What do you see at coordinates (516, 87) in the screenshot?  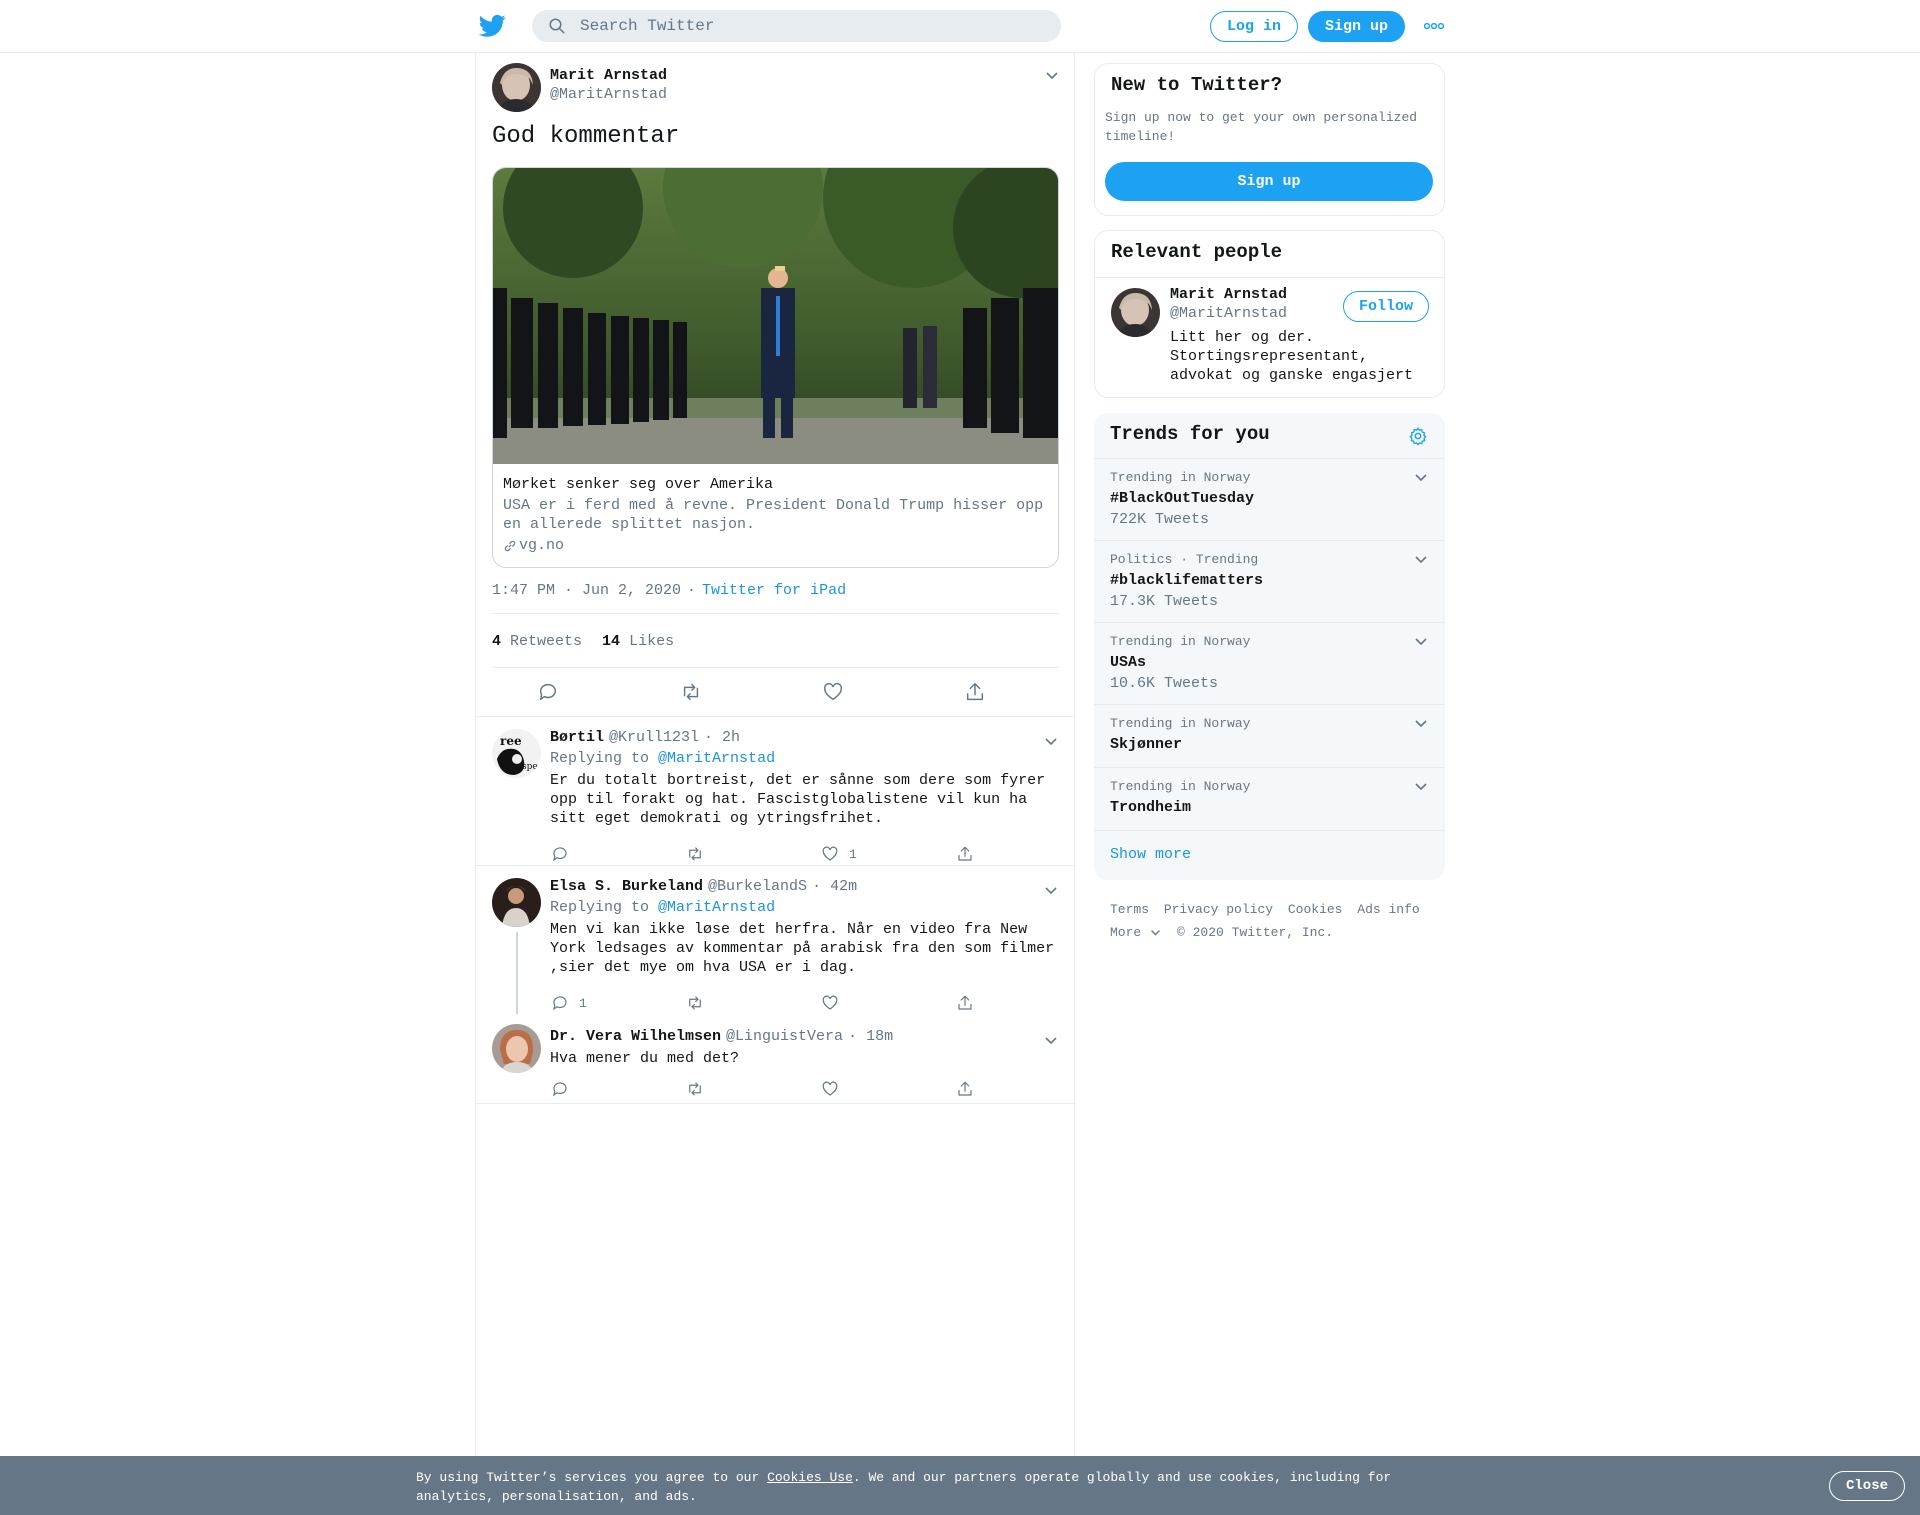 I see `author-avatar` at bounding box center [516, 87].